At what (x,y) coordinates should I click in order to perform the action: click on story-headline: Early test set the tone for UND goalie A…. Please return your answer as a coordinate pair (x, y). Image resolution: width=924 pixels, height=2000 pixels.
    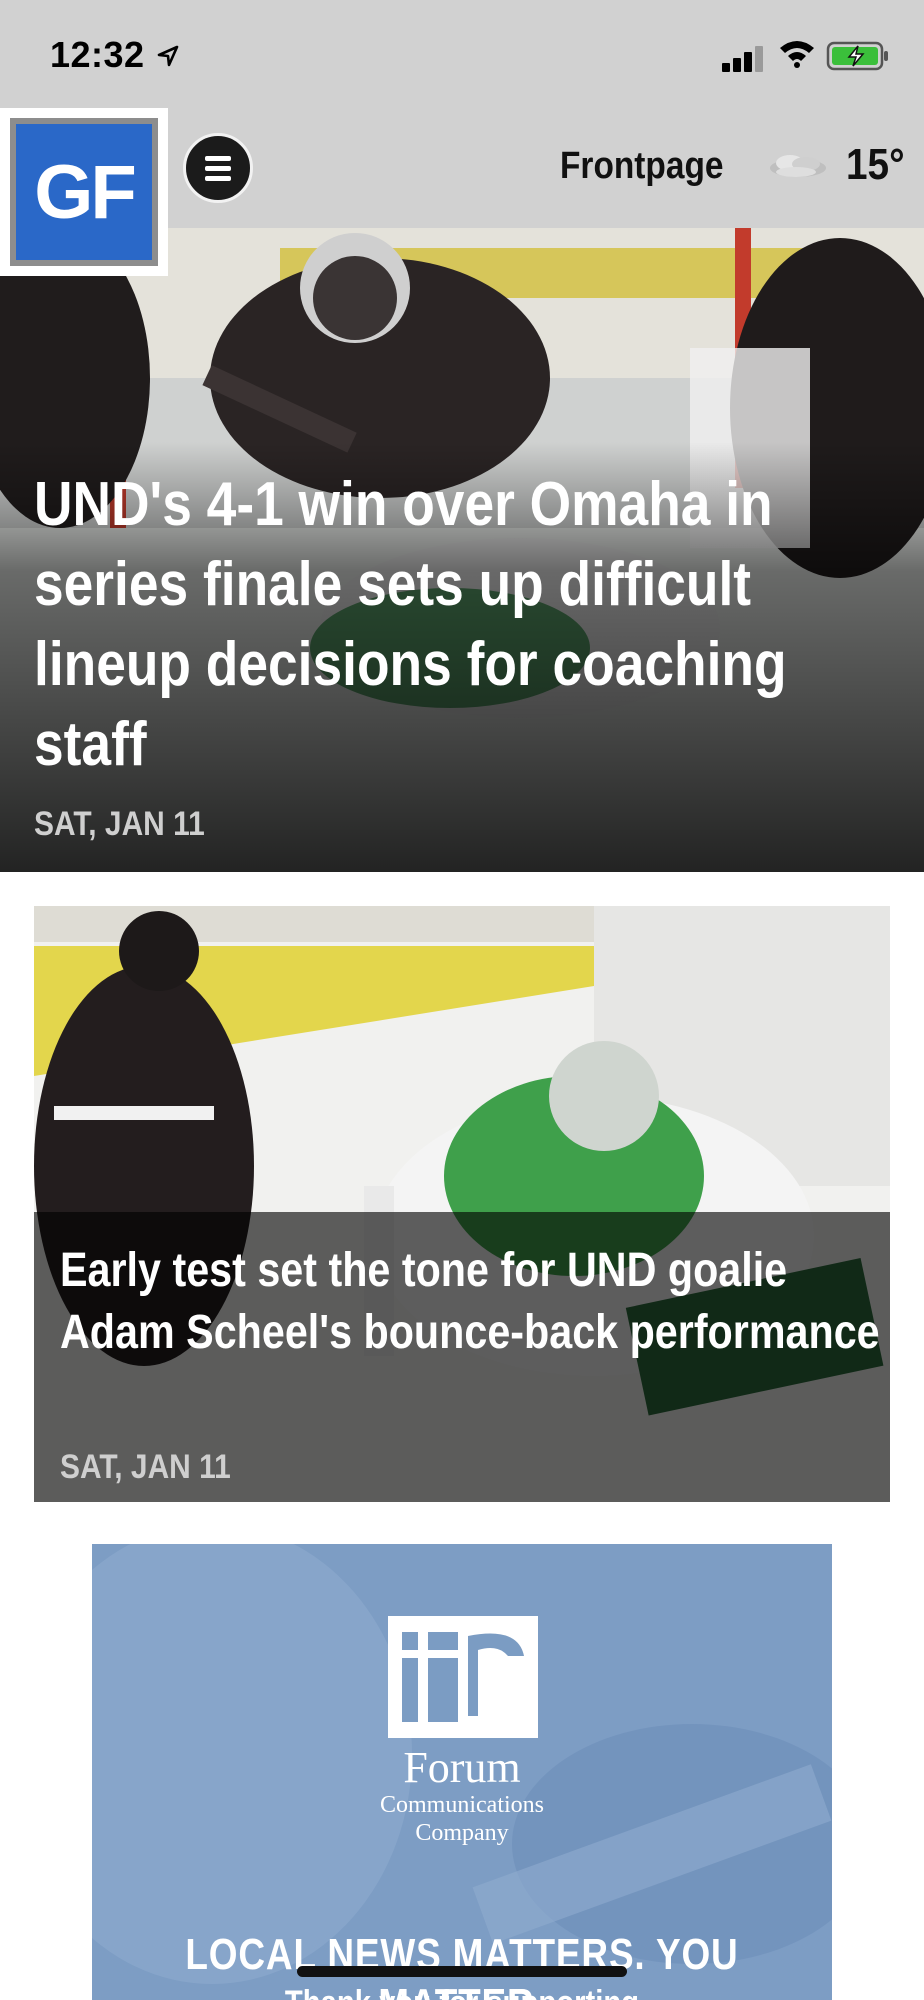
    Looking at the image, I should click on (473, 1302).